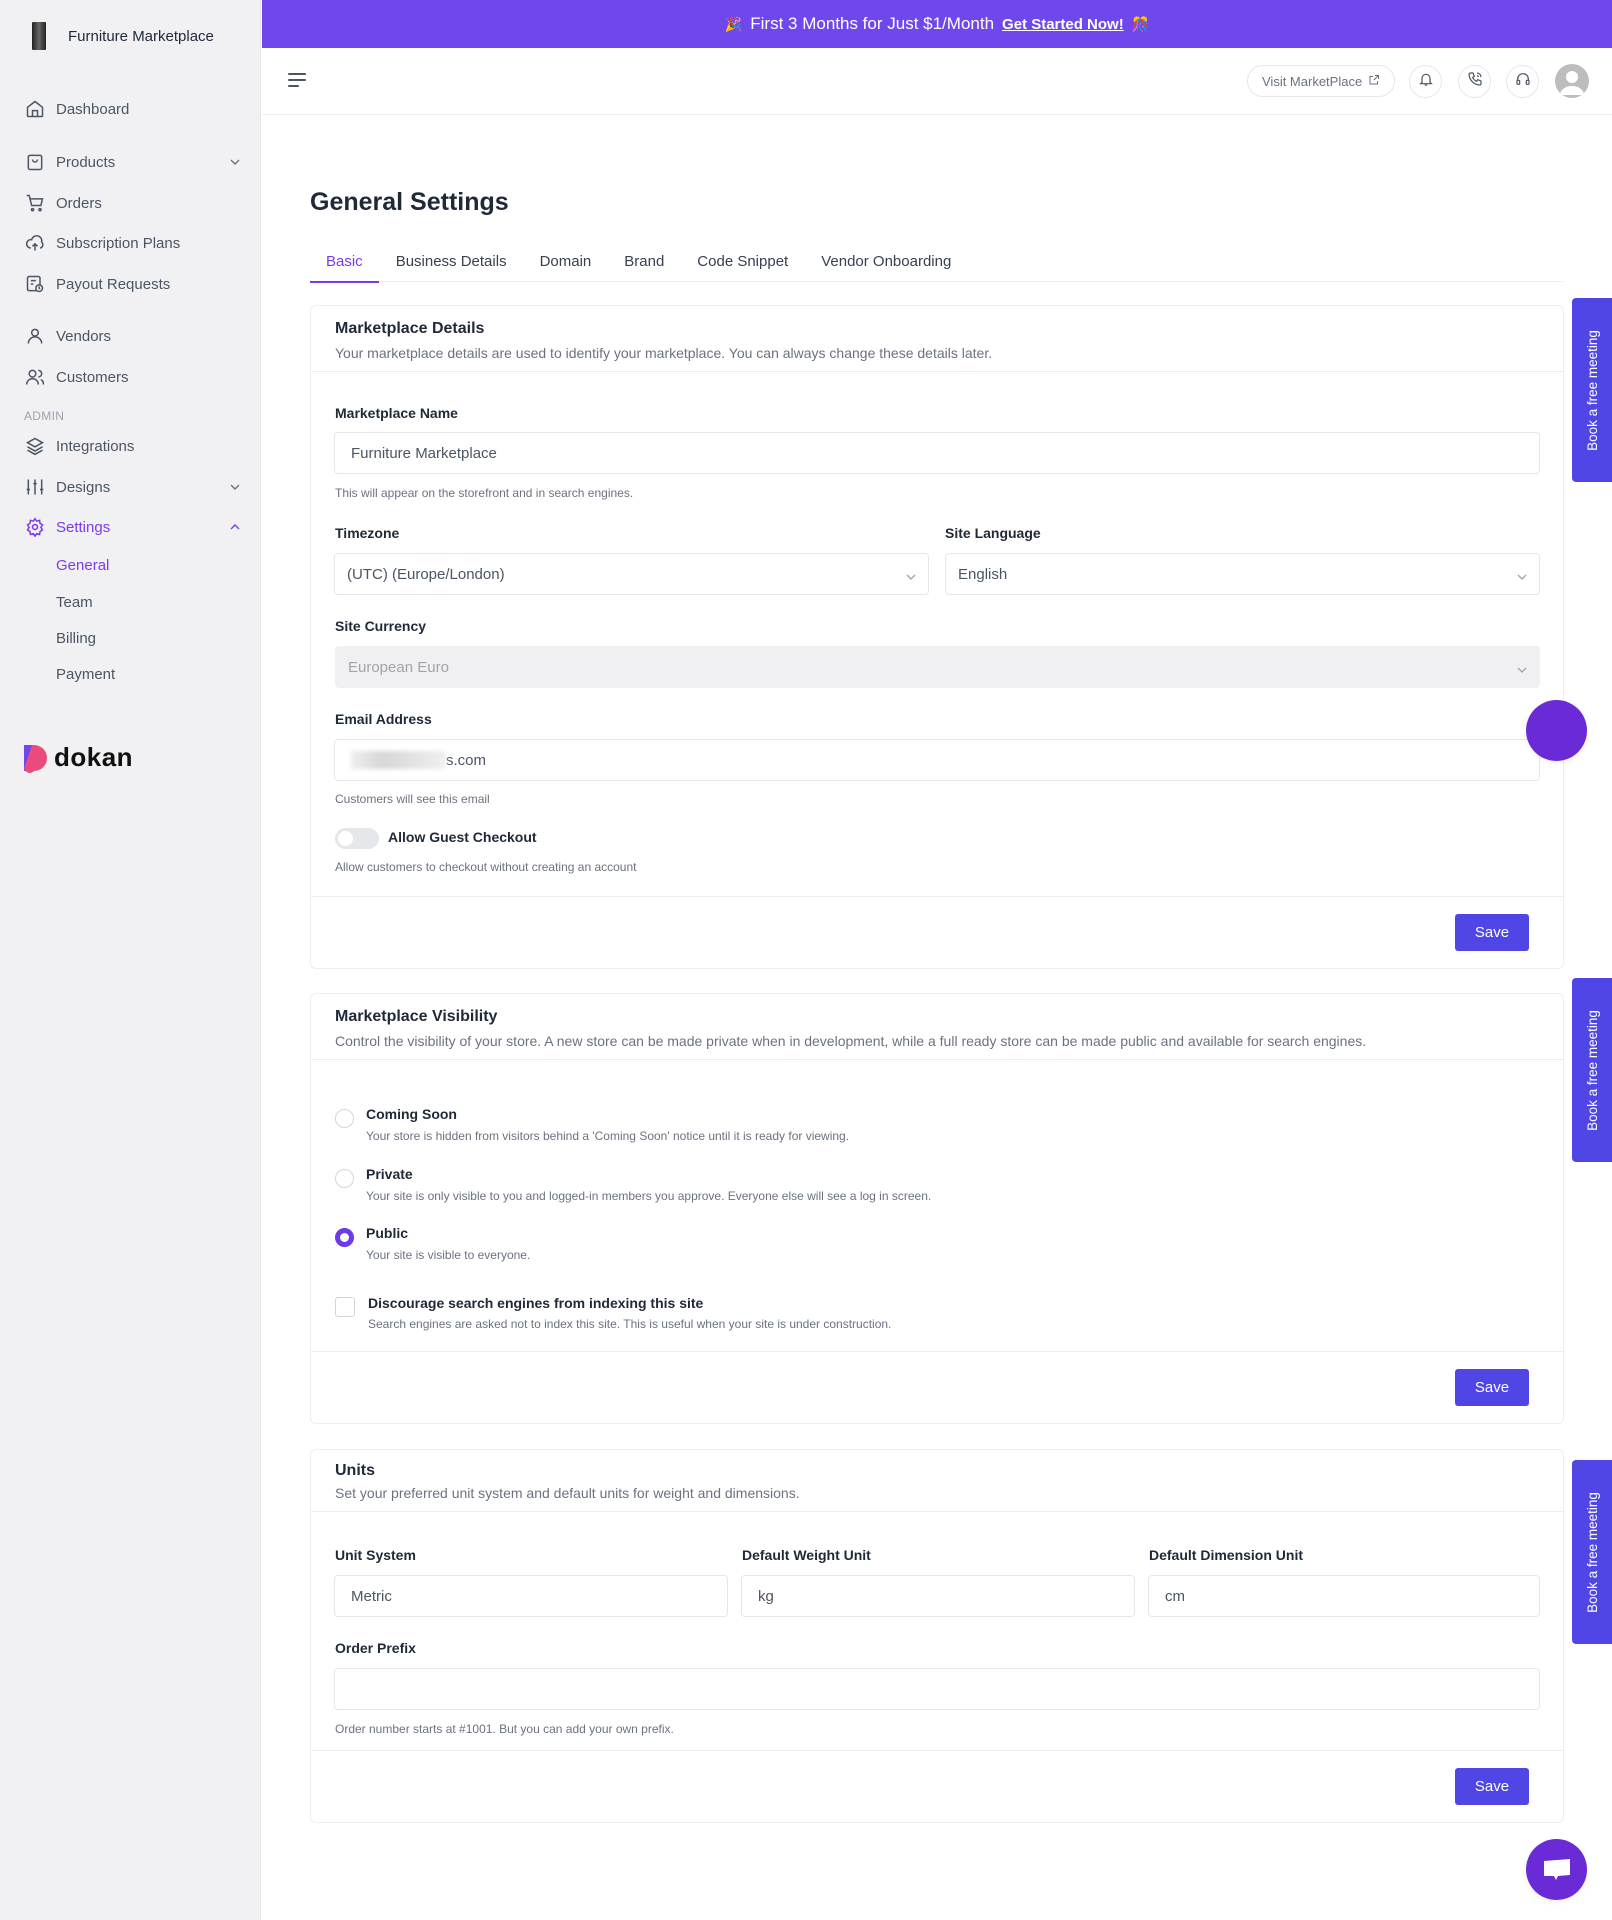 The width and height of the screenshot is (1612, 1920). I want to click on cart-icon, so click(35, 203).